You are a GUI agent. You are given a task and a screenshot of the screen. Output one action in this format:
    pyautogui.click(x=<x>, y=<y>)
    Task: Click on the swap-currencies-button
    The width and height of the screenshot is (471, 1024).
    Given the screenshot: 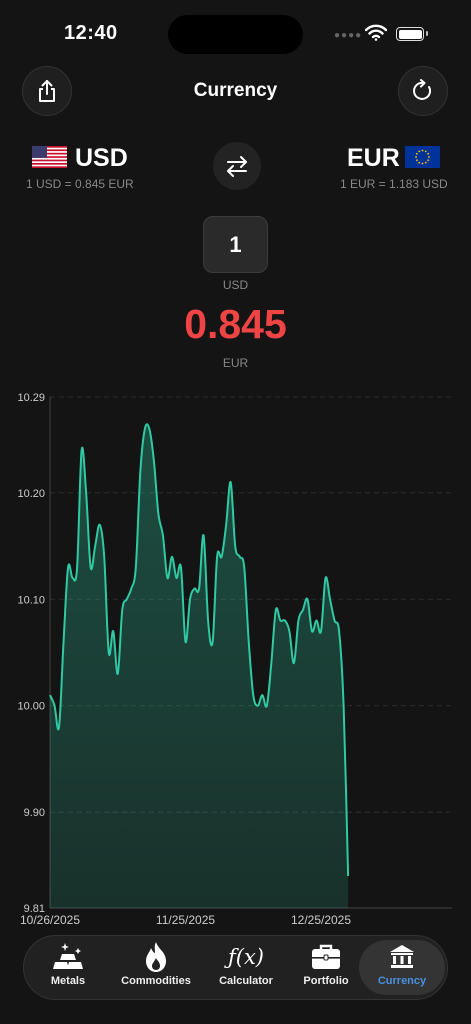 What is the action you would take?
    pyautogui.click(x=237, y=166)
    